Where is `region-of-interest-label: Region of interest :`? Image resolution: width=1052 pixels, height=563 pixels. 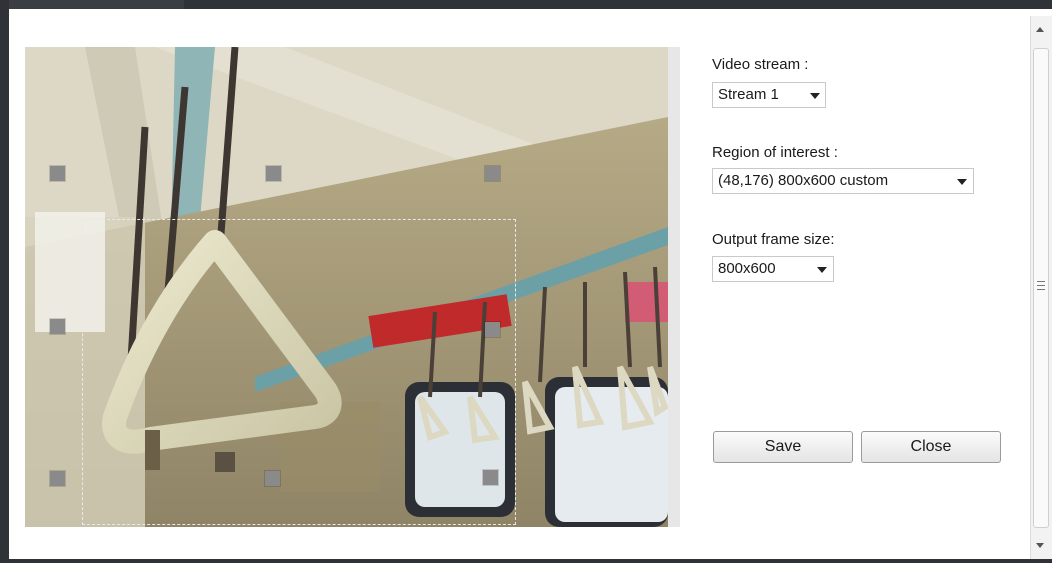 region-of-interest-label: Region of interest : is located at coordinates (775, 152).